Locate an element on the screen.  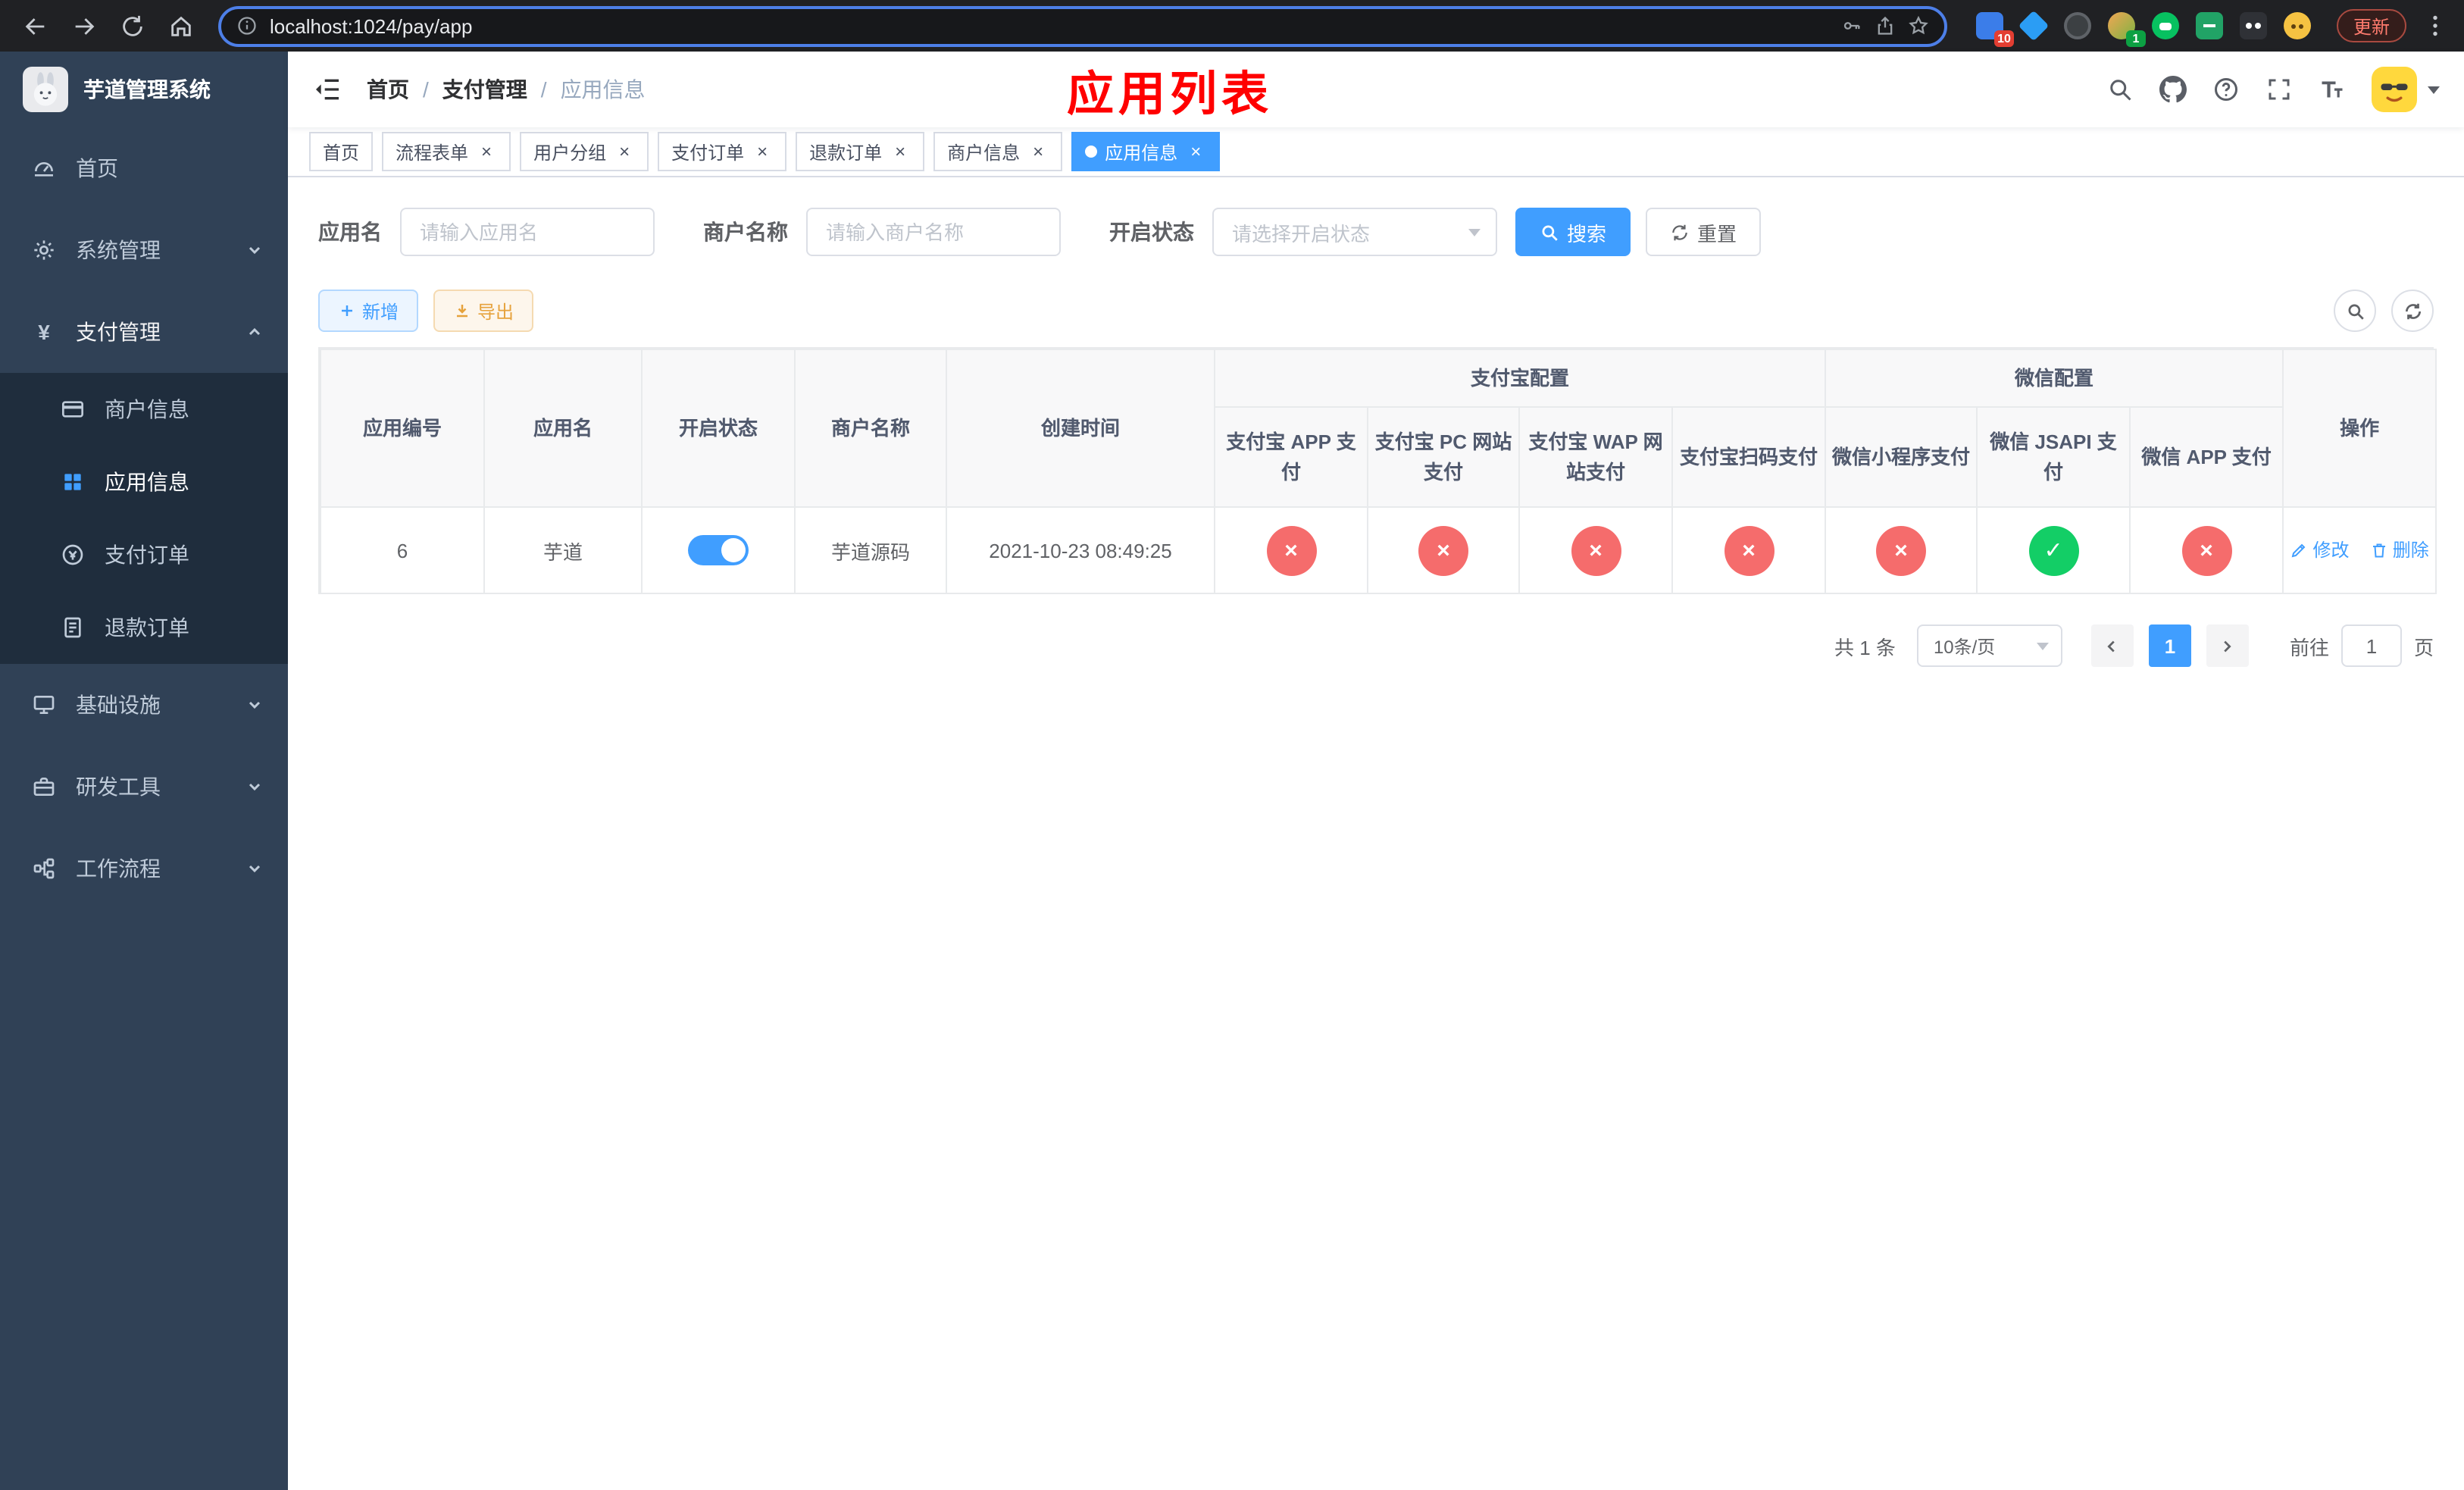
sidebar-item-workflow: 工作流程 is located at coordinates (144, 868).